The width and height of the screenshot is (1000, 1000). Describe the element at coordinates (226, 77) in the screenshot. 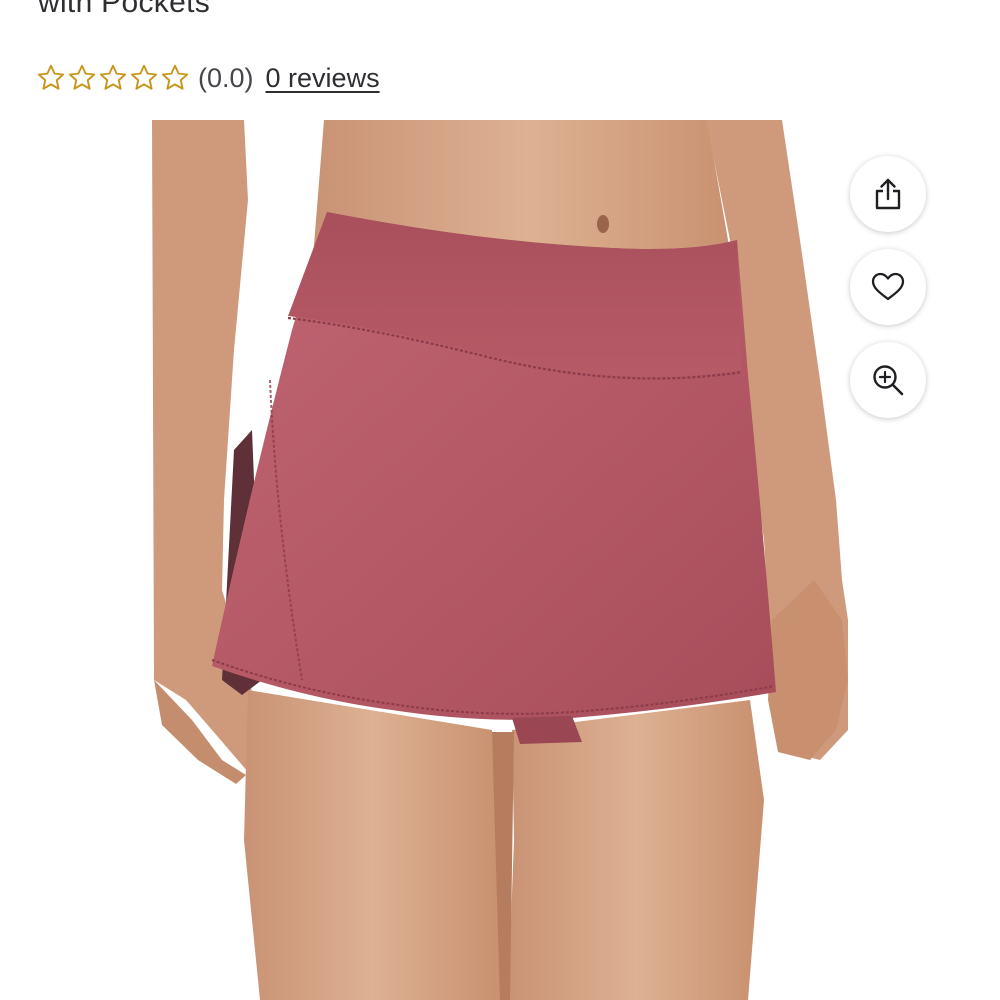

I see `rating-value: (0.0)` at that location.